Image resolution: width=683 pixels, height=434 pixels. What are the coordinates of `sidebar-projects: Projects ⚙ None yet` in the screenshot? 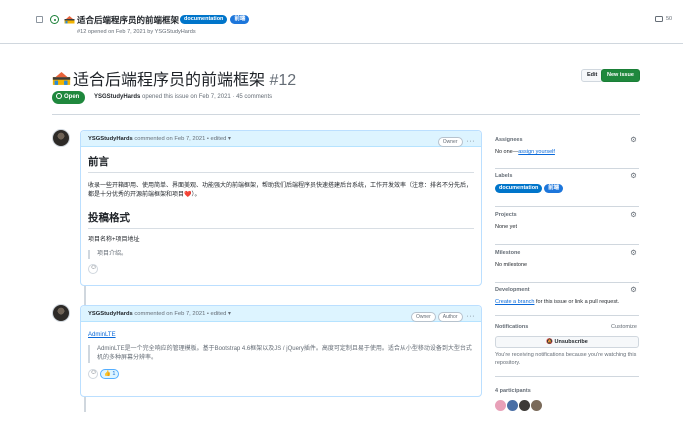 It's located at (567, 227).